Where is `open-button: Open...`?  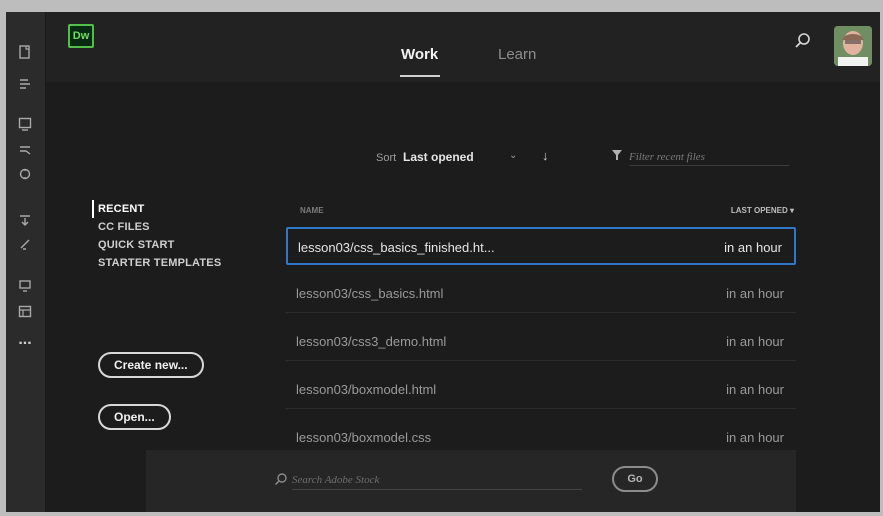 open-button: Open... is located at coordinates (134, 417).